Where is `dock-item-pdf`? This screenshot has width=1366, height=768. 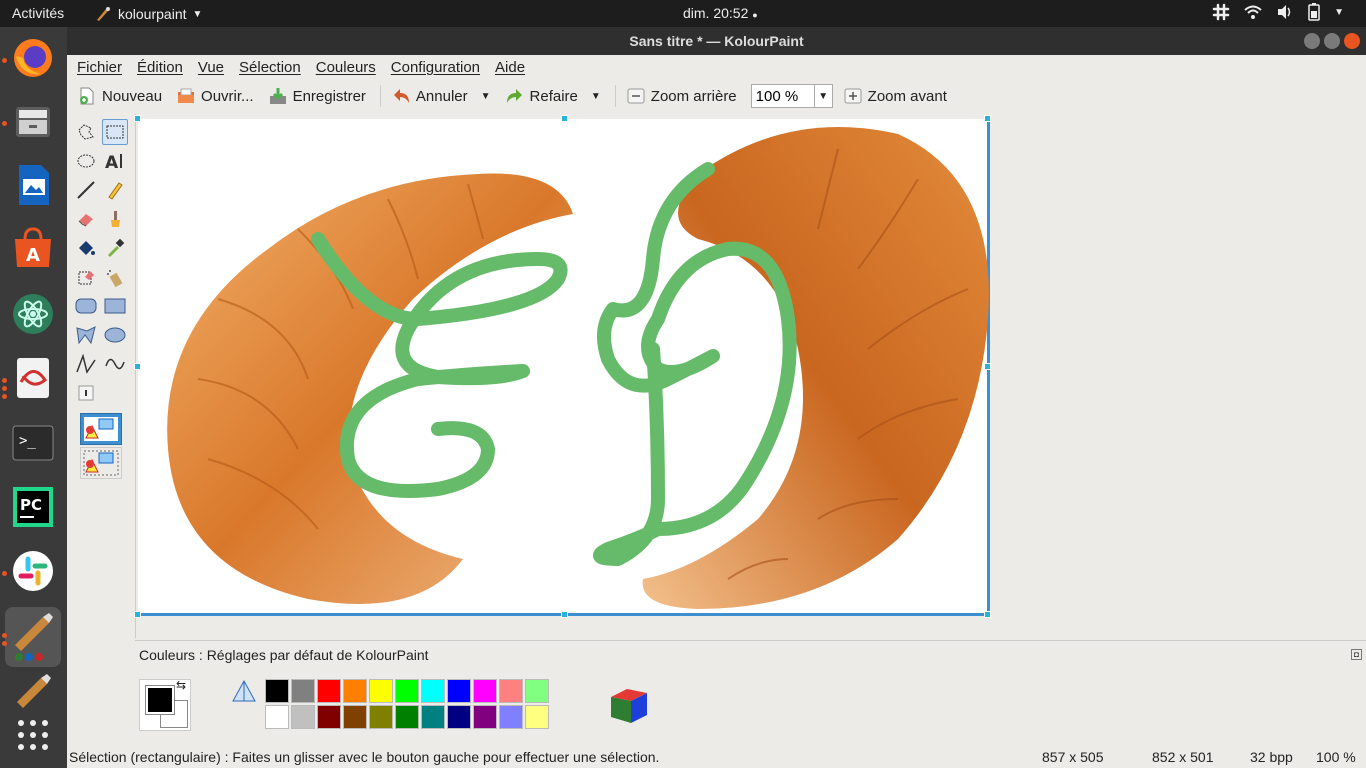
dock-item-pdf is located at coordinates (33, 378).